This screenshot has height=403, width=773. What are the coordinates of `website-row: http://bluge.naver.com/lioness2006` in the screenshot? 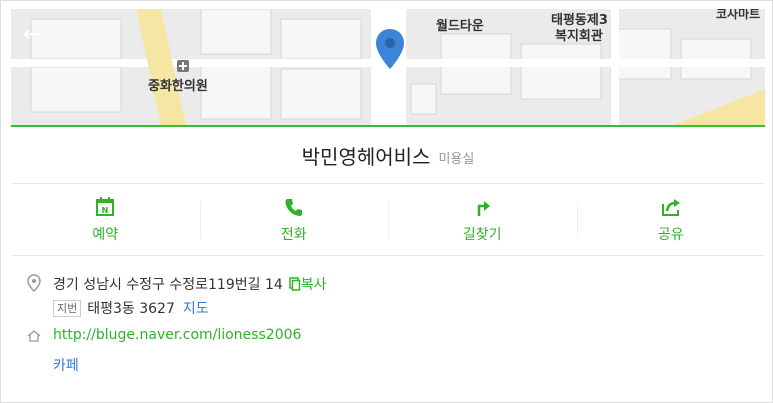 It's located at (177, 335).